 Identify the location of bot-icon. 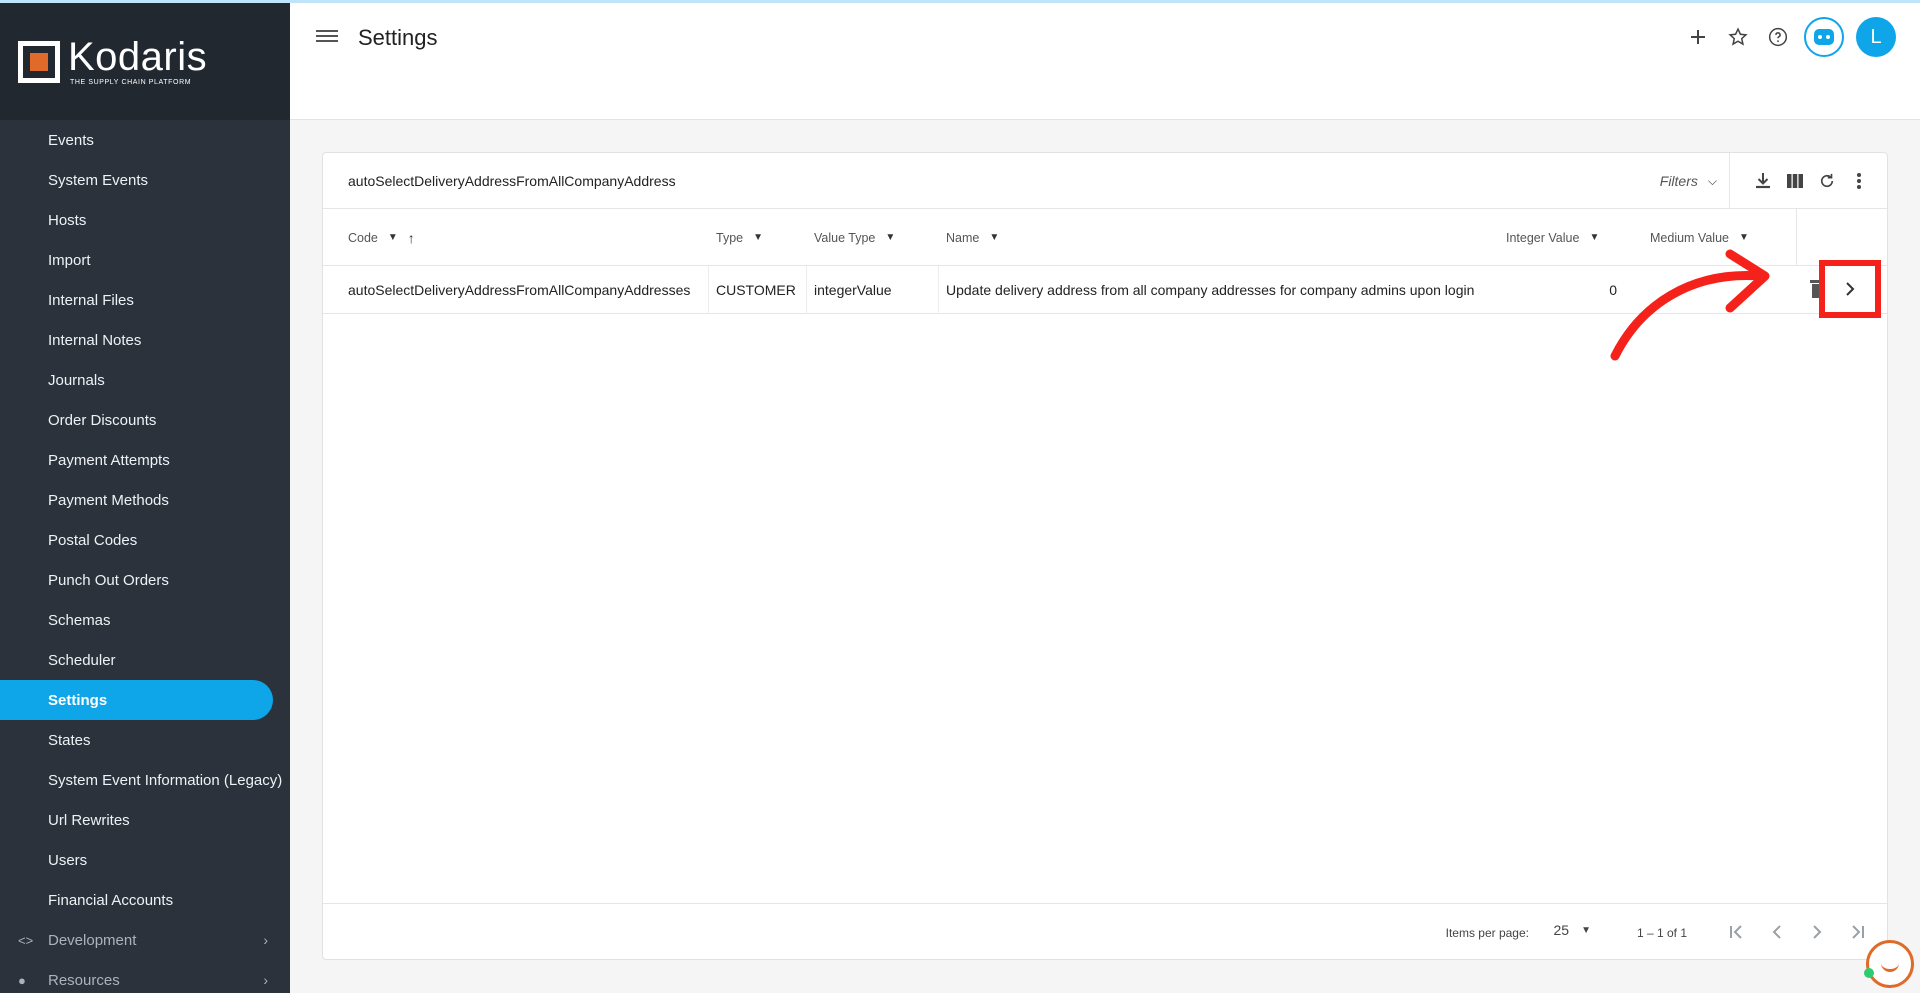
(1824, 37).